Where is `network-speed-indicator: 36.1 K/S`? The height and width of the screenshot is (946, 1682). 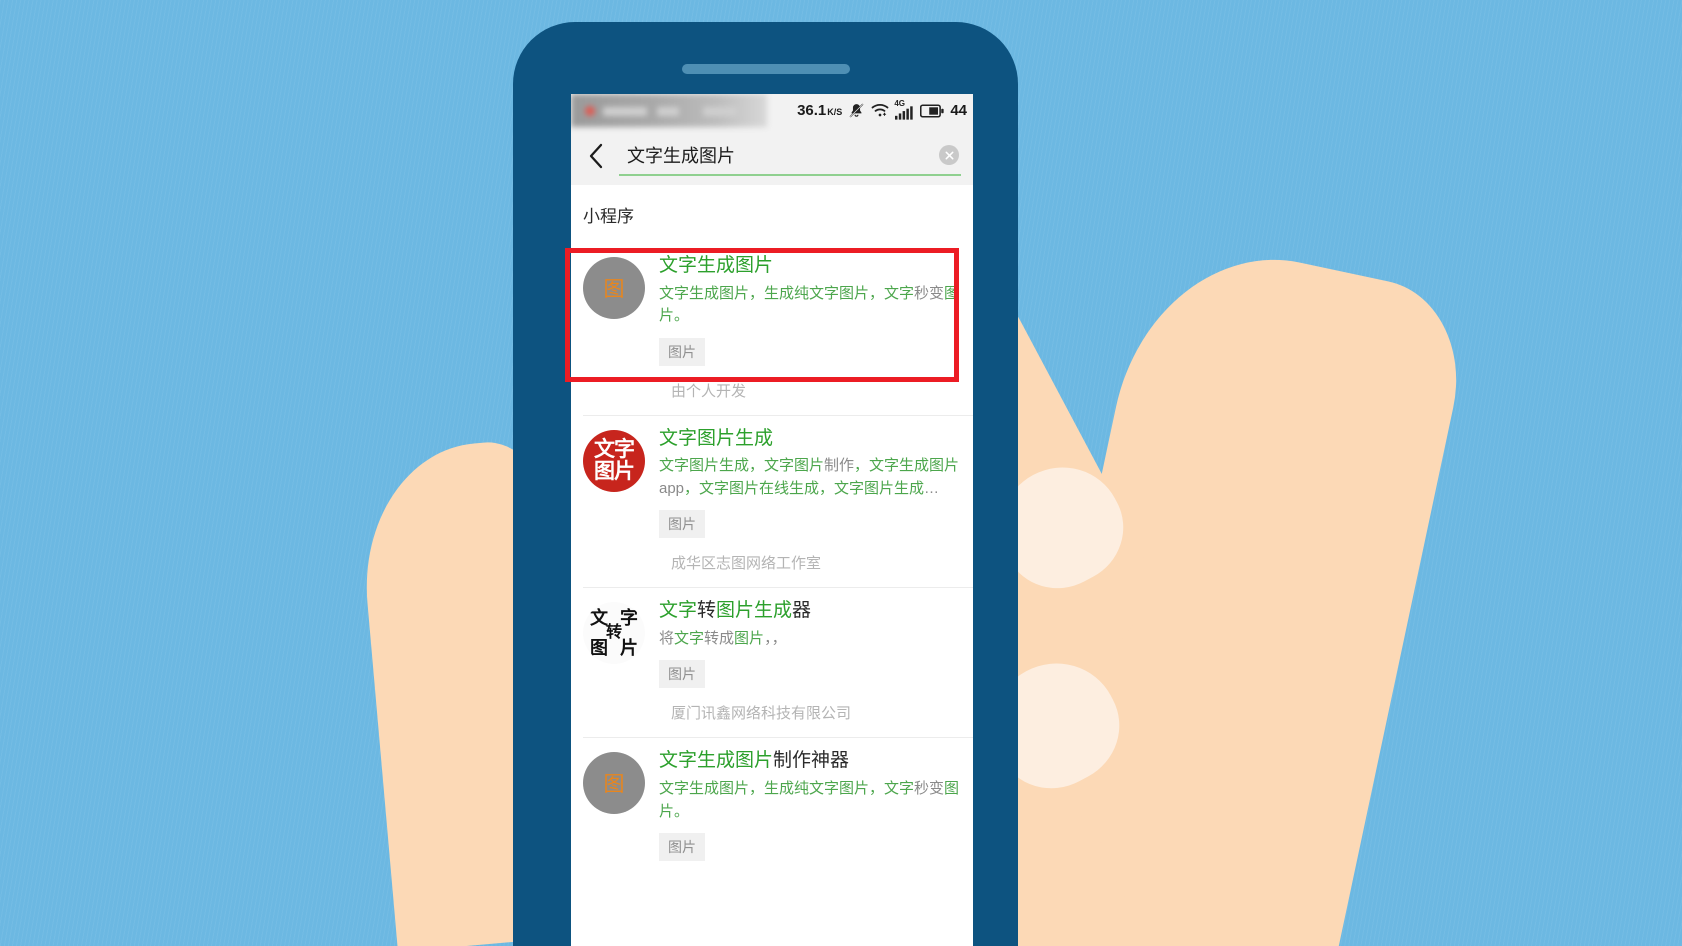 network-speed-indicator: 36.1 K/S is located at coordinates (819, 110).